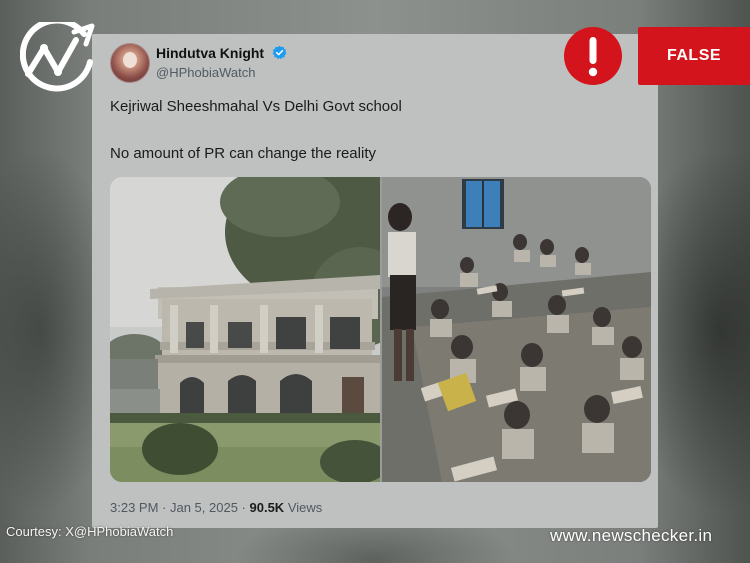  What do you see at coordinates (57, 57) in the screenshot?
I see `newschecker-logo-icon` at bounding box center [57, 57].